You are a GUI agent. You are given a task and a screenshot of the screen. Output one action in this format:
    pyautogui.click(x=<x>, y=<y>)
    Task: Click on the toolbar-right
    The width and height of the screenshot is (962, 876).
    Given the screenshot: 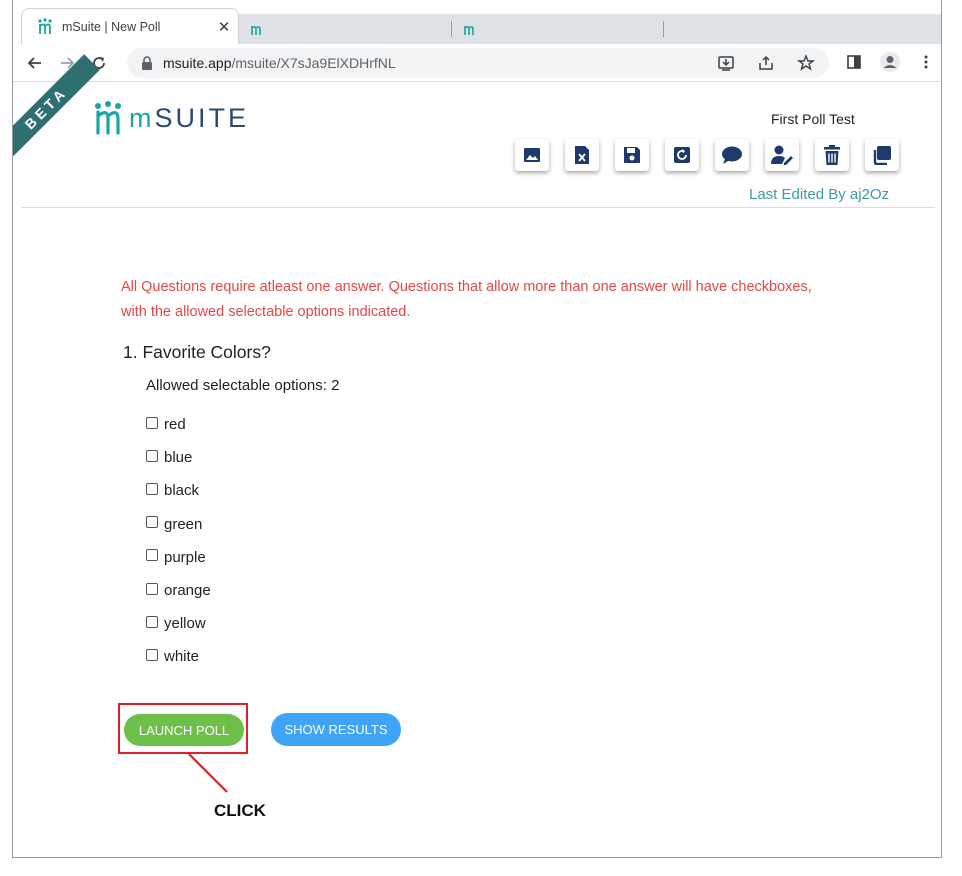 What is the action you would take?
    pyautogui.click(x=890, y=62)
    